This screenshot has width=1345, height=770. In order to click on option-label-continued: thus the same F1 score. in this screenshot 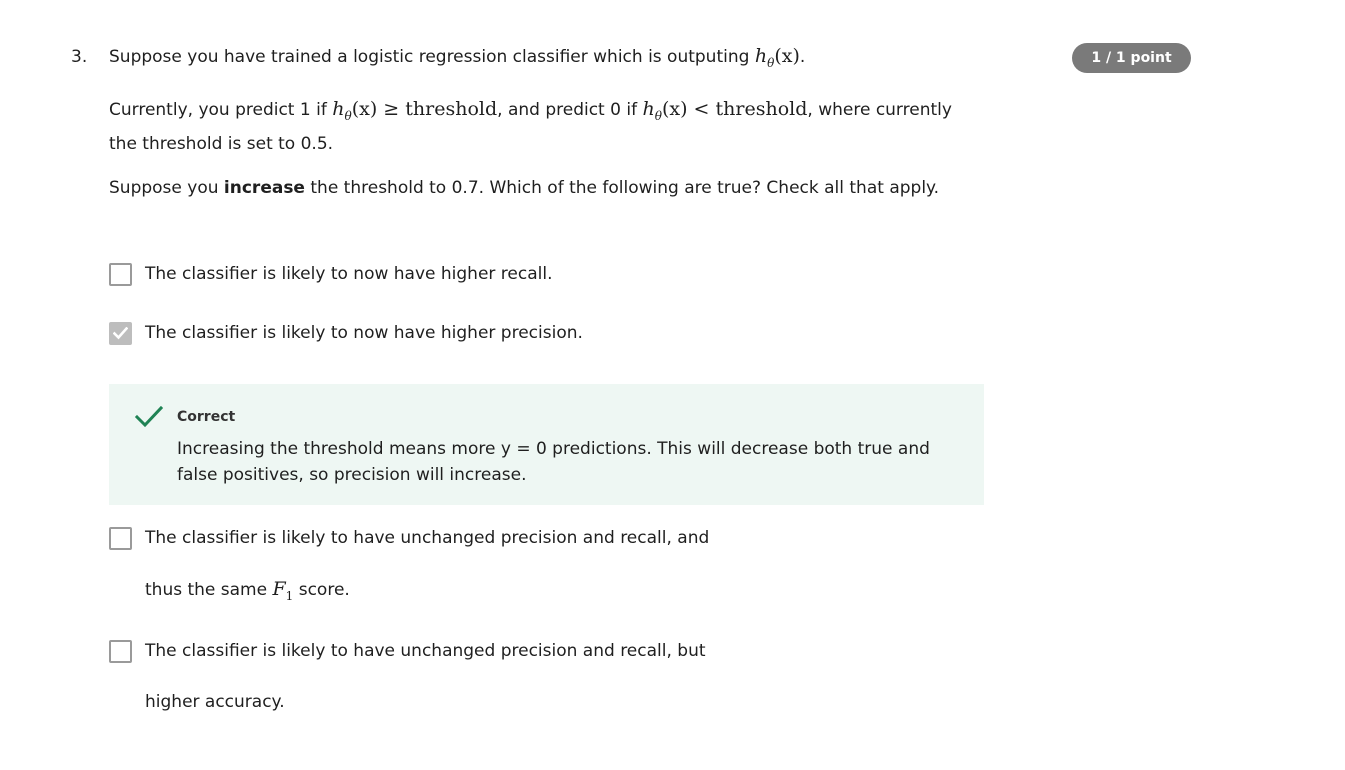, I will do `click(247, 590)`.